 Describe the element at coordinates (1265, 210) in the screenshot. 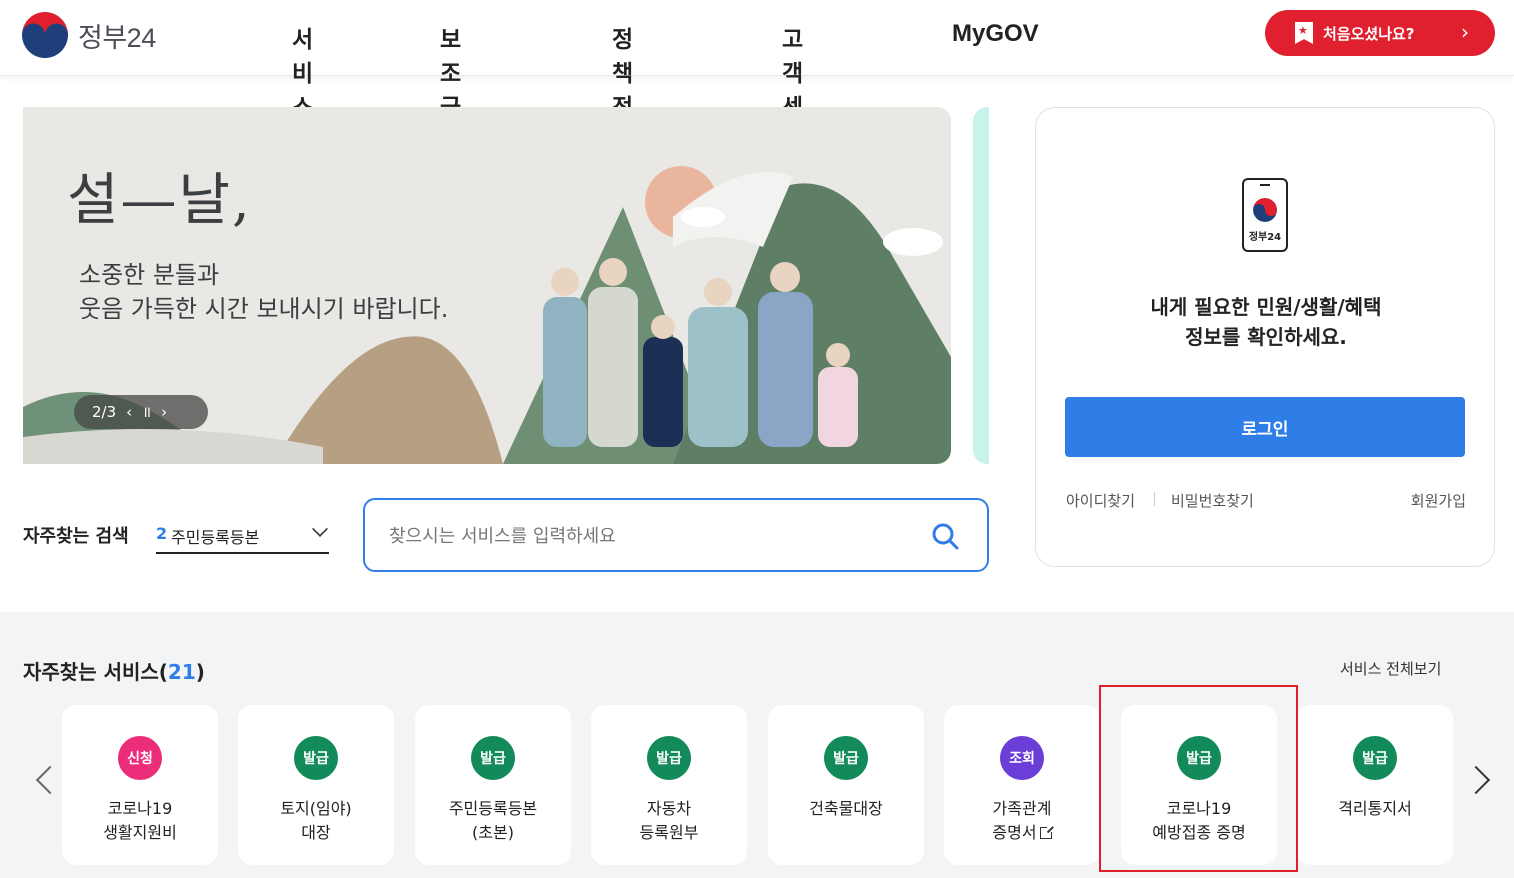

I see `taegeuk-small-icon` at that location.